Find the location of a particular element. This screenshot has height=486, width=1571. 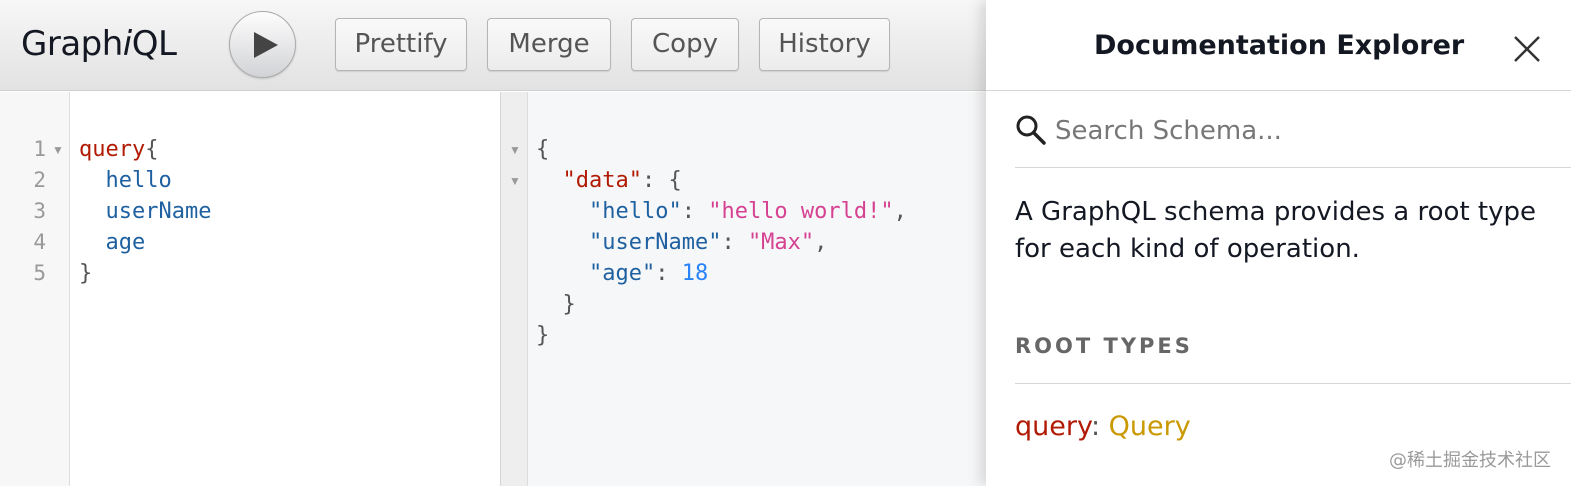

json-string-value: "hello world!" is located at coordinates (801, 211).